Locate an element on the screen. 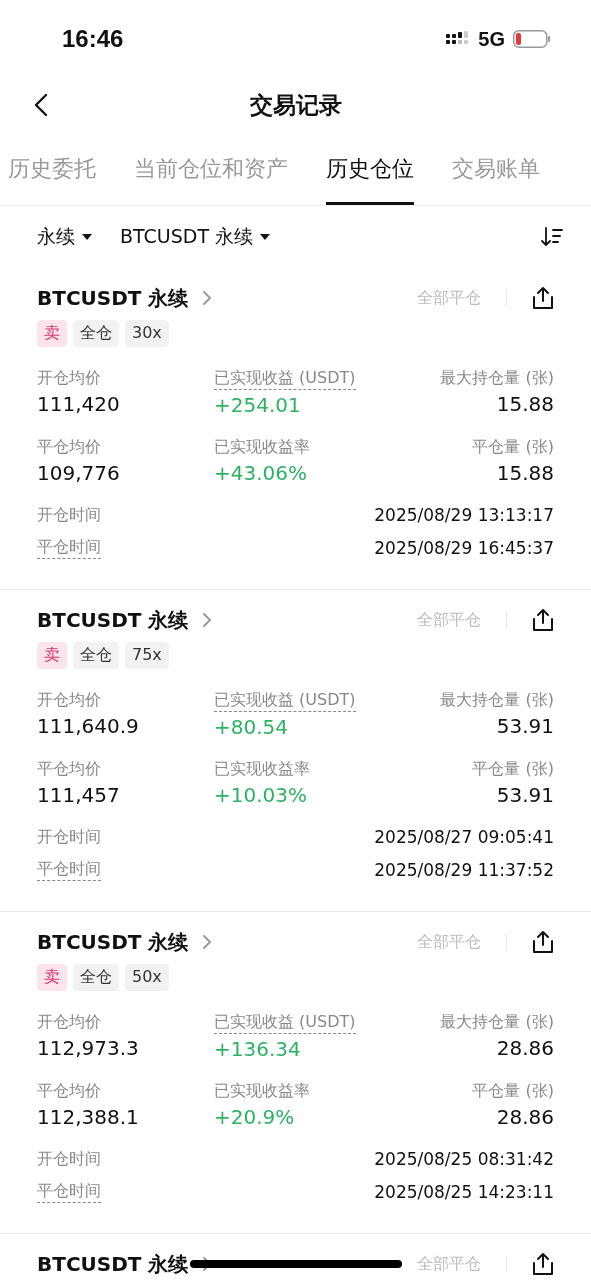 This screenshot has height=1280, width=591. filter-dropdown: BTCUSDT 永续 is located at coordinates (195, 237).